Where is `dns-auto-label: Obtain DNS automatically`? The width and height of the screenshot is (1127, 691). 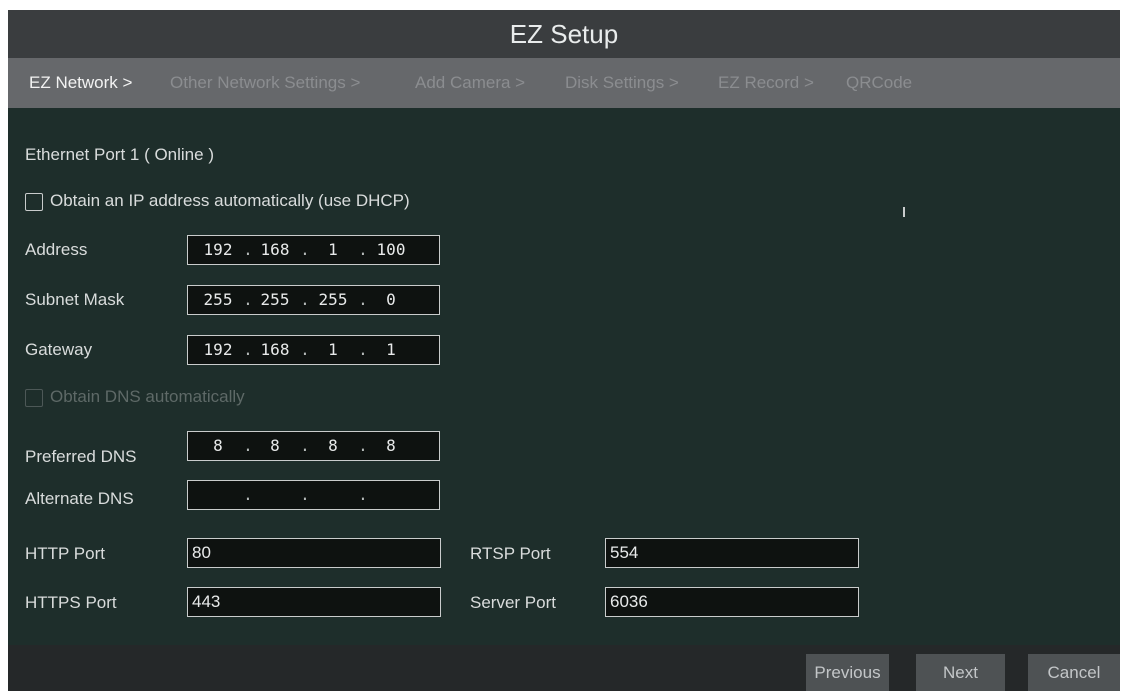
dns-auto-label: Obtain DNS automatically is located at coordinates (147, 396).